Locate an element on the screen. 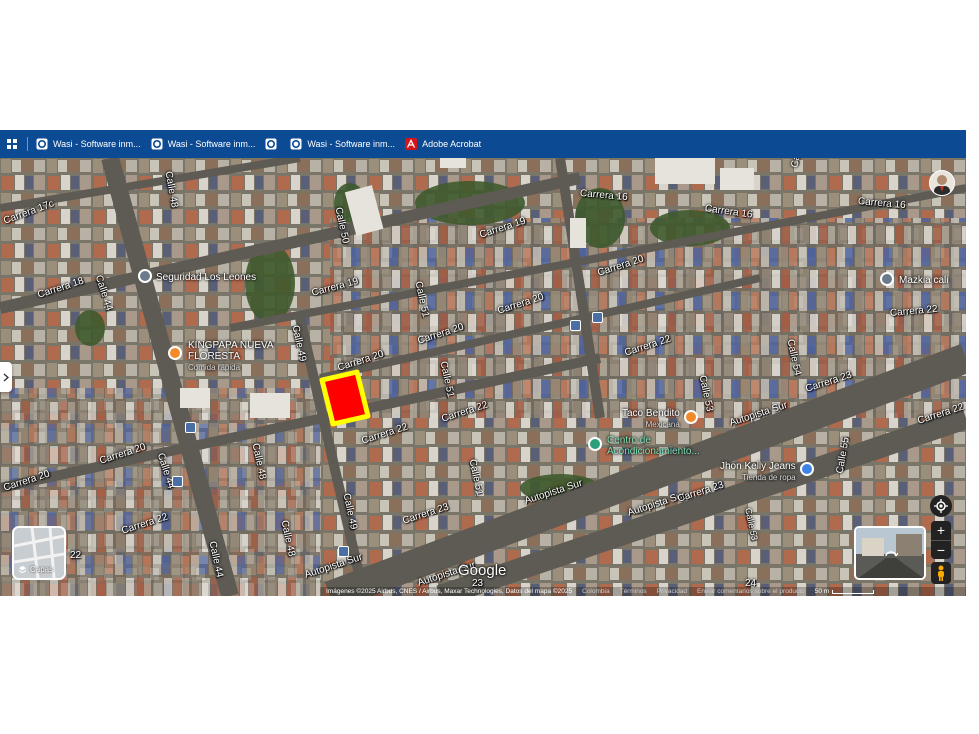  avatar is located at coordinates (942, 183).